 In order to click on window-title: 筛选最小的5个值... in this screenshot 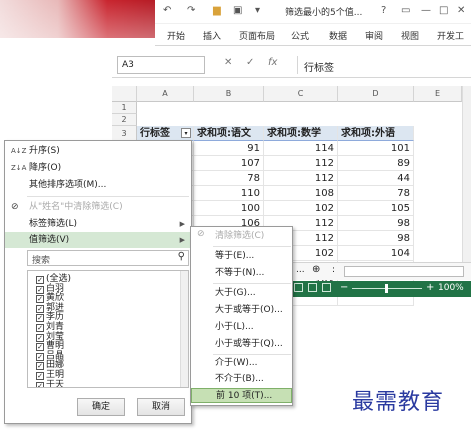, I will do `click(324, 13)`.